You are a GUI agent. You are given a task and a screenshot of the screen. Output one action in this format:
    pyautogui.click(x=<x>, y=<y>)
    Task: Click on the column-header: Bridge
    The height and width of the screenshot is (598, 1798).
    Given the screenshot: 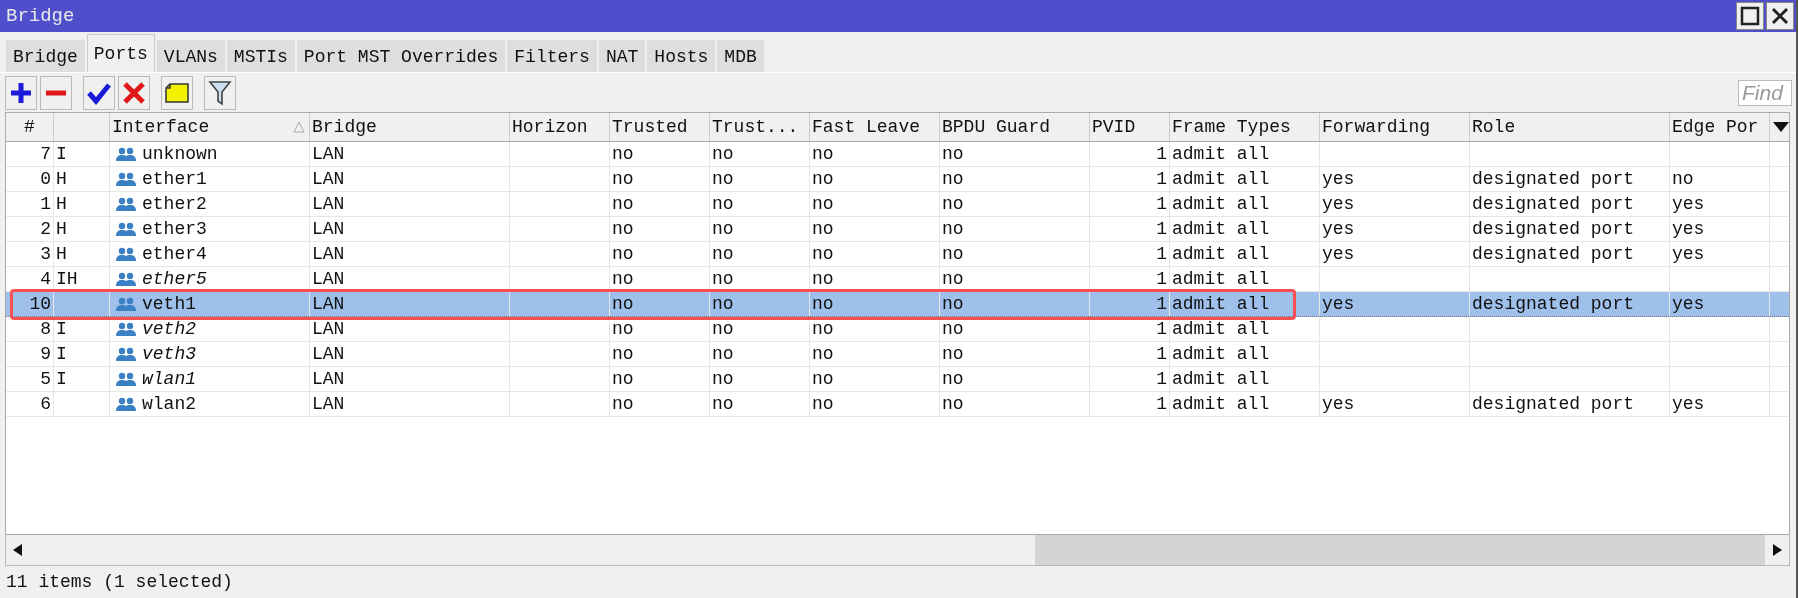 What is the action you would take?
    pyautogui.click(x=410, y=127)
    